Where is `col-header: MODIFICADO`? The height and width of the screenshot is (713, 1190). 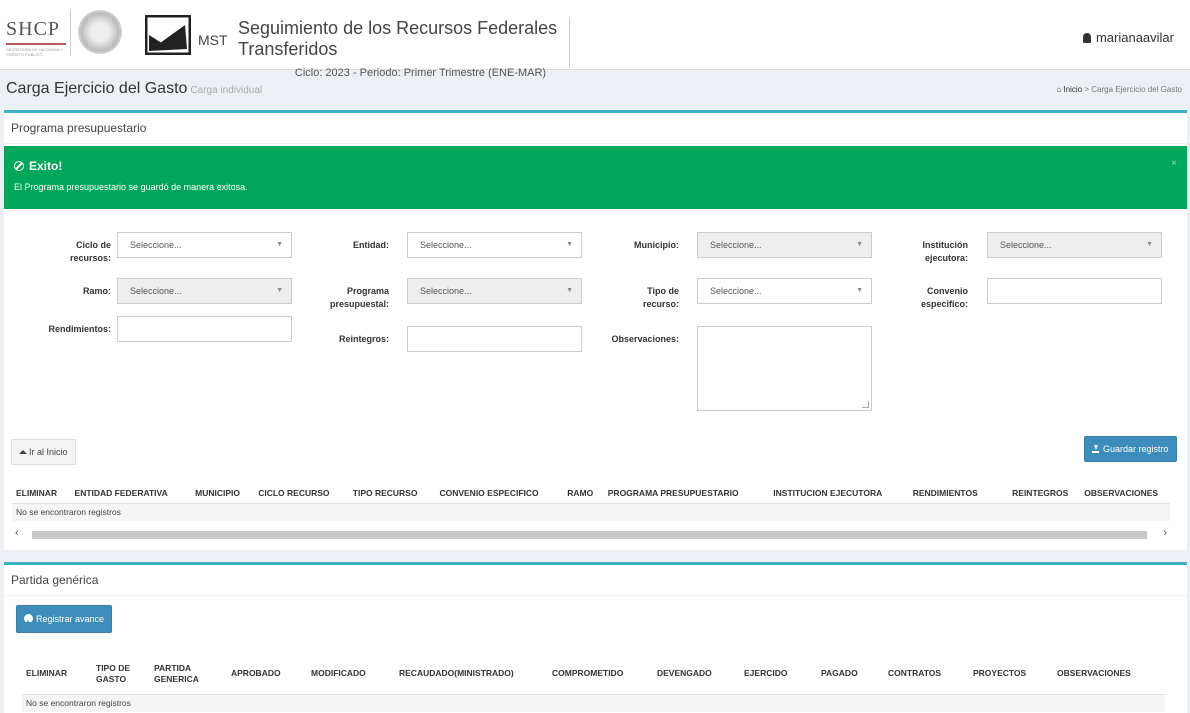 col-header: MODIFICADO is located at coordinates (351, 674).